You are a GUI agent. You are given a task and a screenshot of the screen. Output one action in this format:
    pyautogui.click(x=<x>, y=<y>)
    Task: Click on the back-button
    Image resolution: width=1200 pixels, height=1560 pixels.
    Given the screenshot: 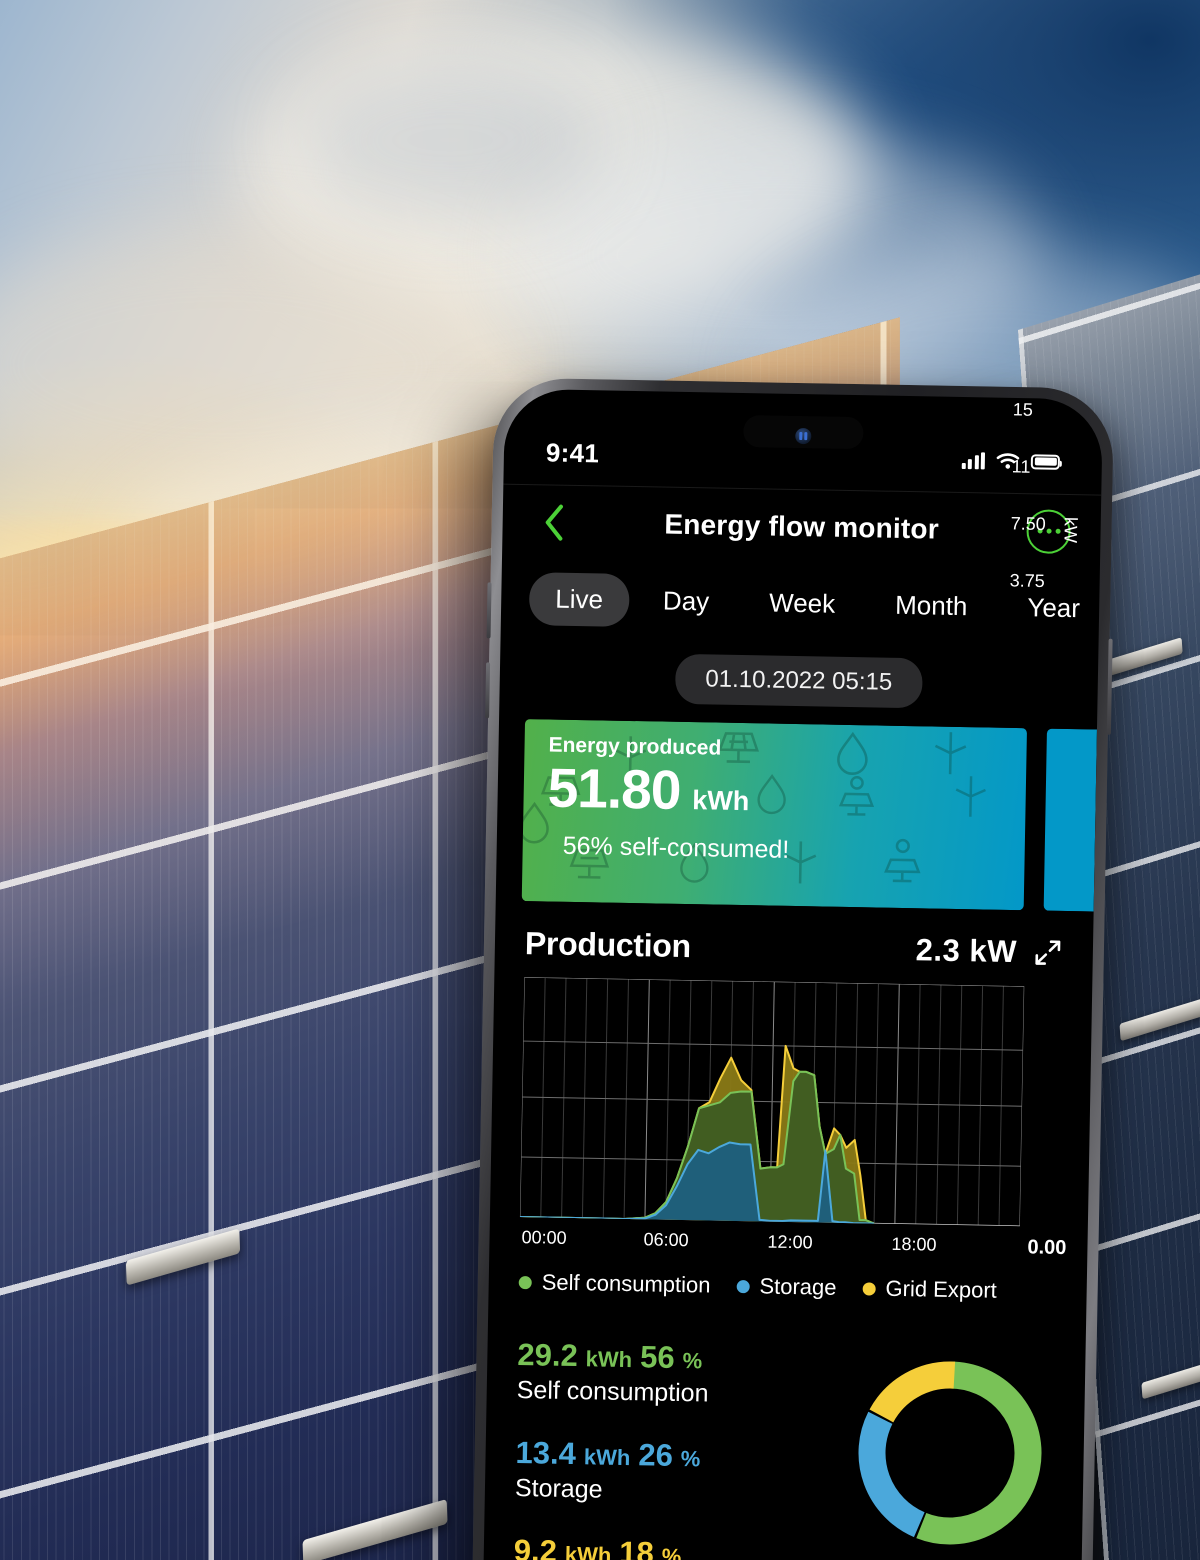 What is the action you would take?
    pyautogui.click(x=553, y=522)
    